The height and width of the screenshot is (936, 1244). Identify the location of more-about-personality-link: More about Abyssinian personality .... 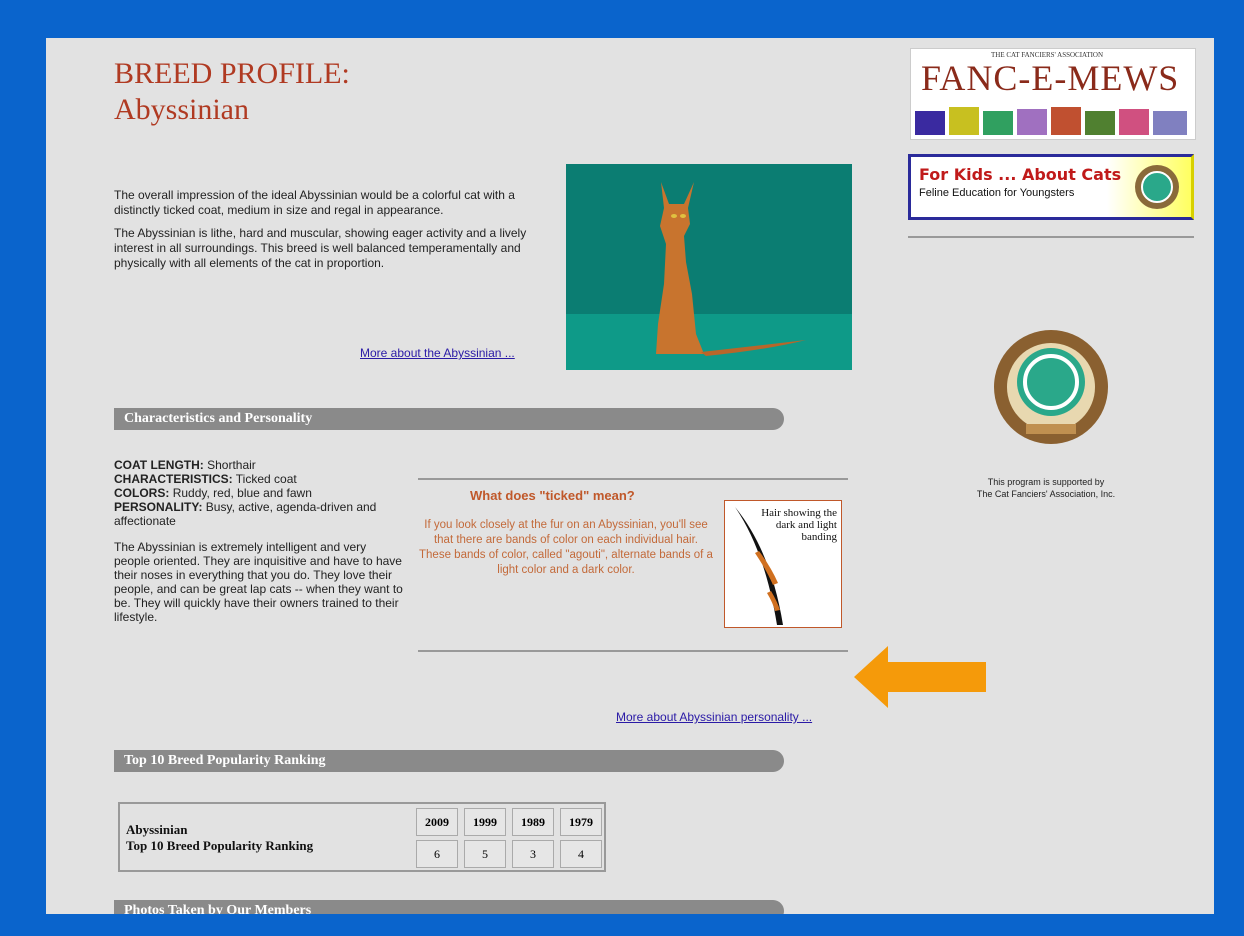
(714, 717).